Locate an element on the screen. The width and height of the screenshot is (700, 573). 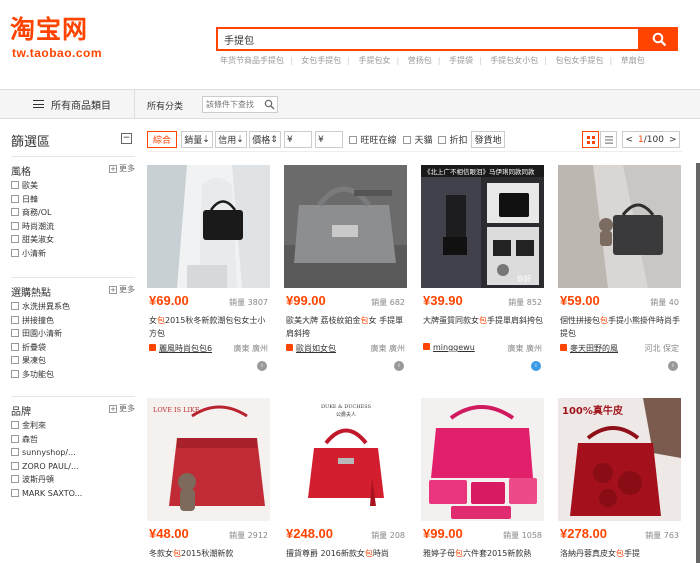
product-title: 洛納丹蓉真皮女包手提 is located at coordinates (620, 560).